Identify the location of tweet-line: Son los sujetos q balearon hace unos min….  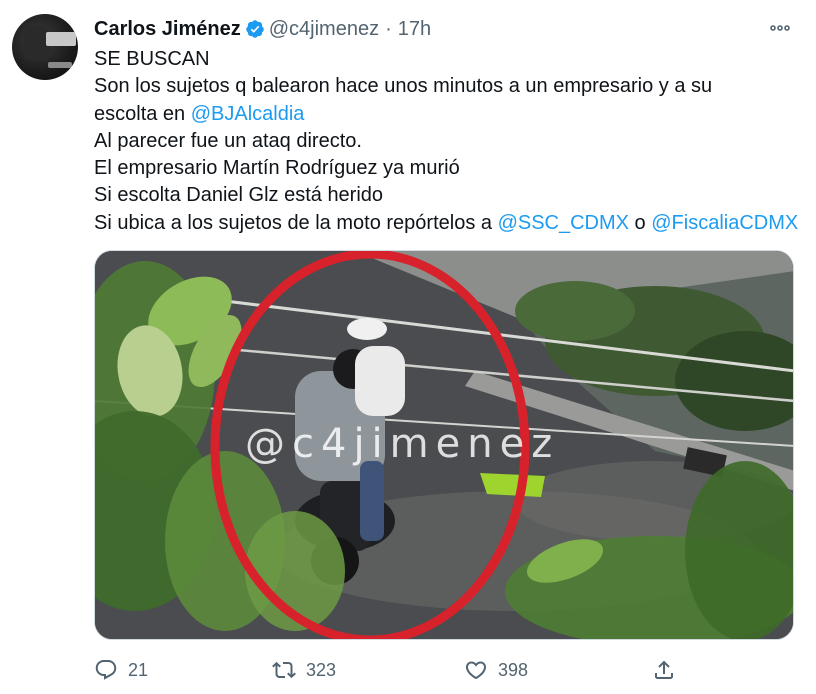
(449, 86).